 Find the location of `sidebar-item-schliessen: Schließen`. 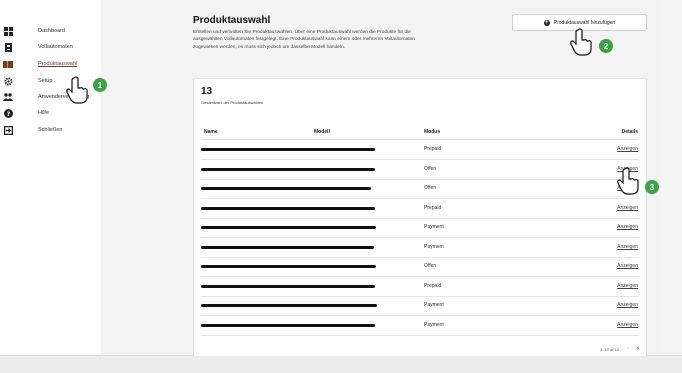

sidebar-item-schliessen: Schließen is located at coordinates (50, 130).